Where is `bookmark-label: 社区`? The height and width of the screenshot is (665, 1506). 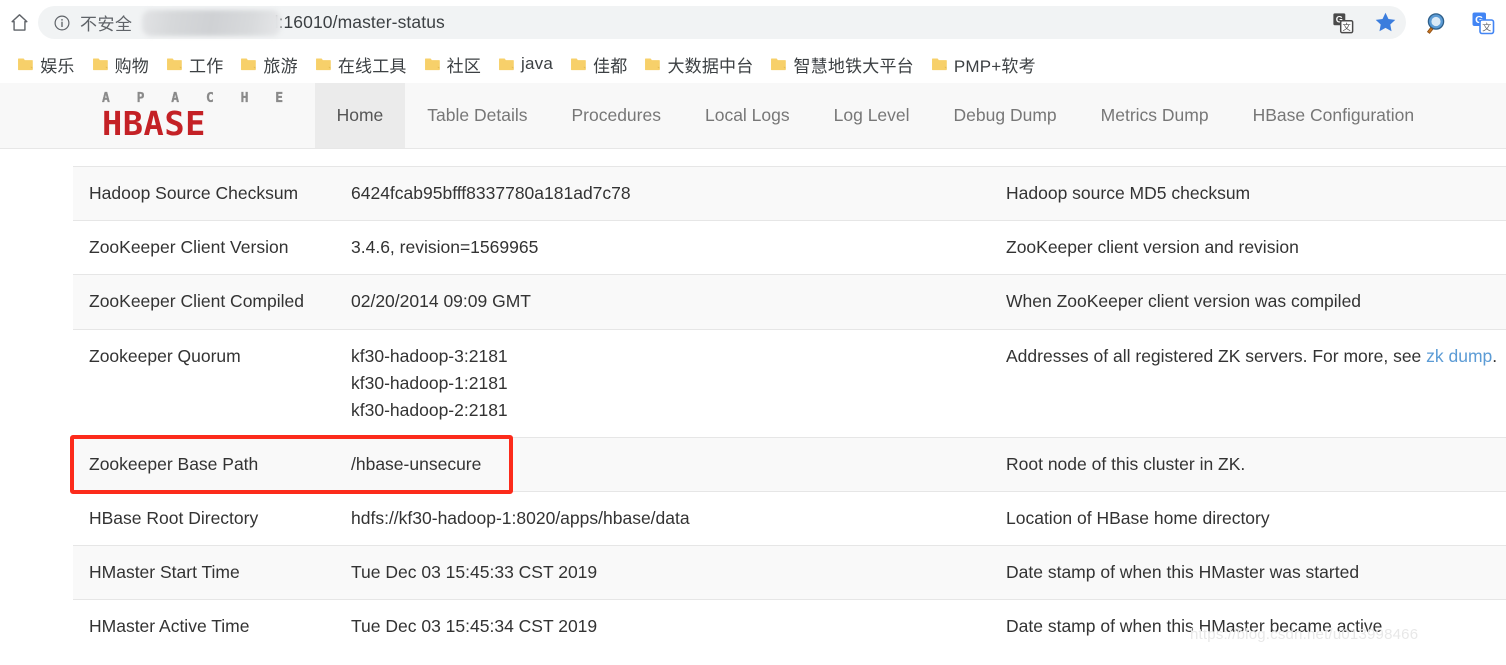
bookmark-label: 社区 is located at coordinates (464, 66).